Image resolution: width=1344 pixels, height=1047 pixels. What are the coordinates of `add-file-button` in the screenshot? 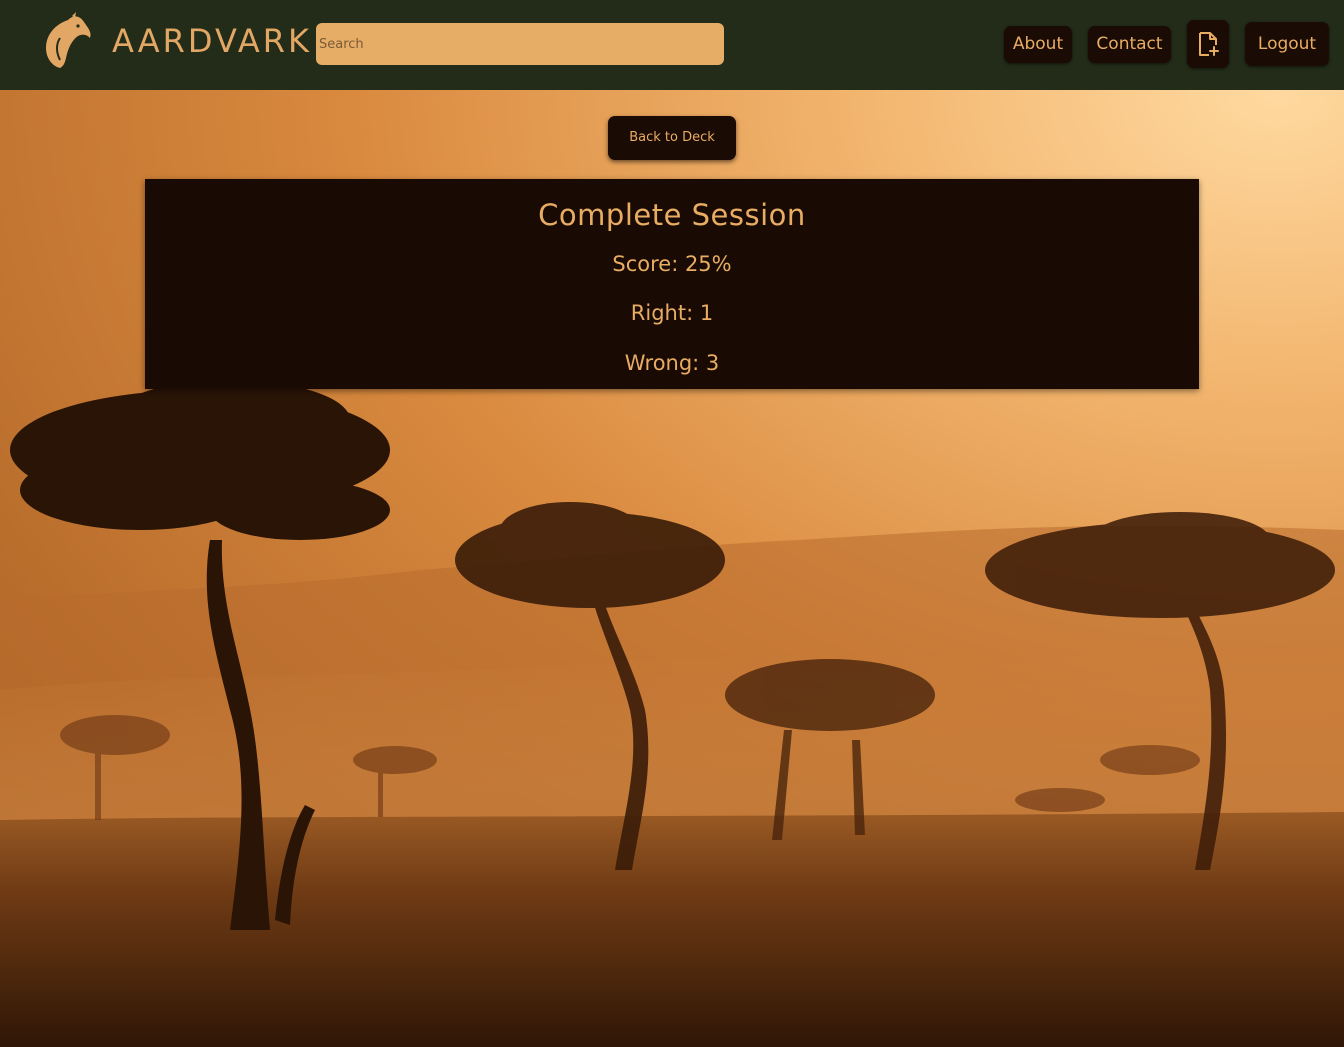 It's located at (1208, 44).